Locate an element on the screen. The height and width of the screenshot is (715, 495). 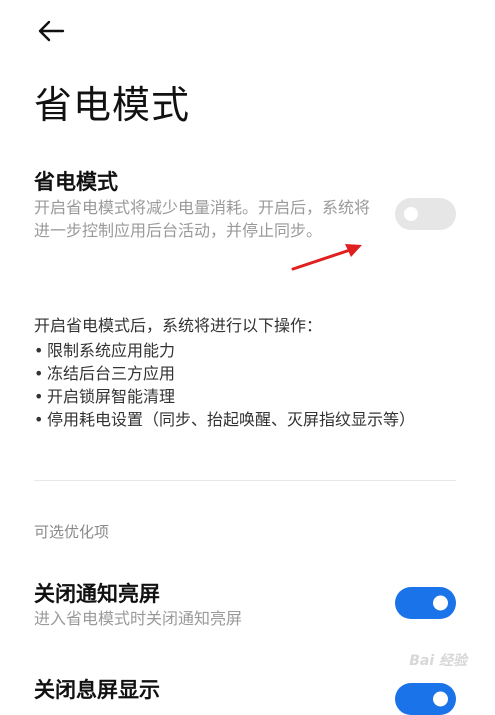
watermark-text: Bai 经验 is located at coordinates (438, 661).